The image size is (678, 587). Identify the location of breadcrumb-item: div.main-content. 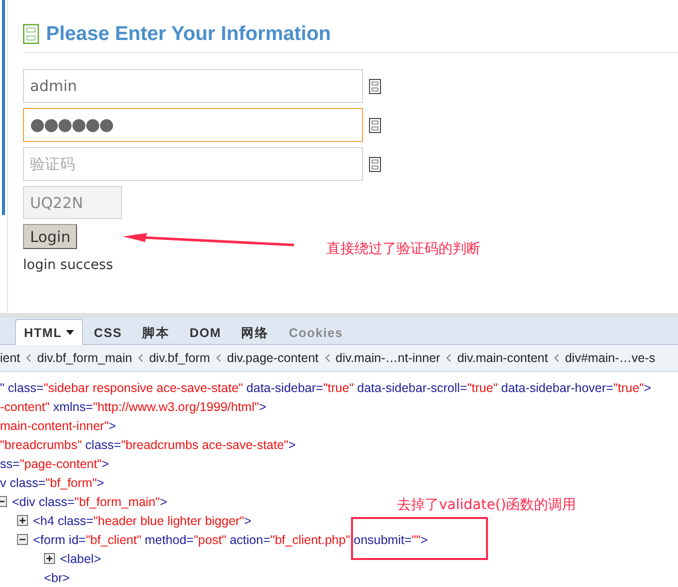
(502, 358).